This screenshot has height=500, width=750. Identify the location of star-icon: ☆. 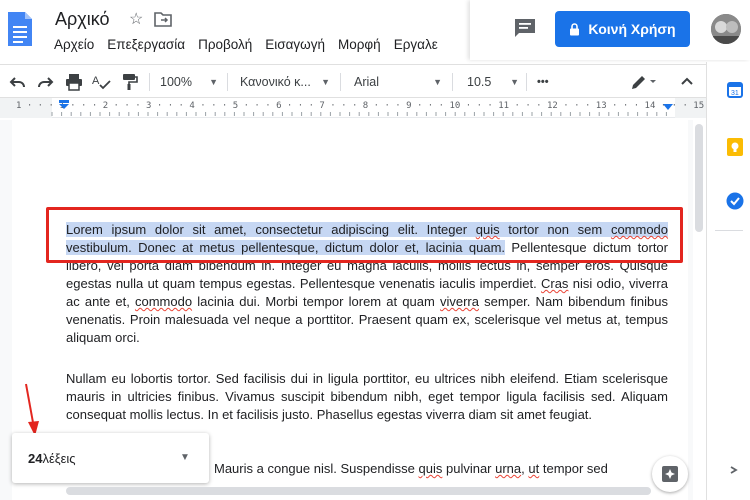
(136, 19).